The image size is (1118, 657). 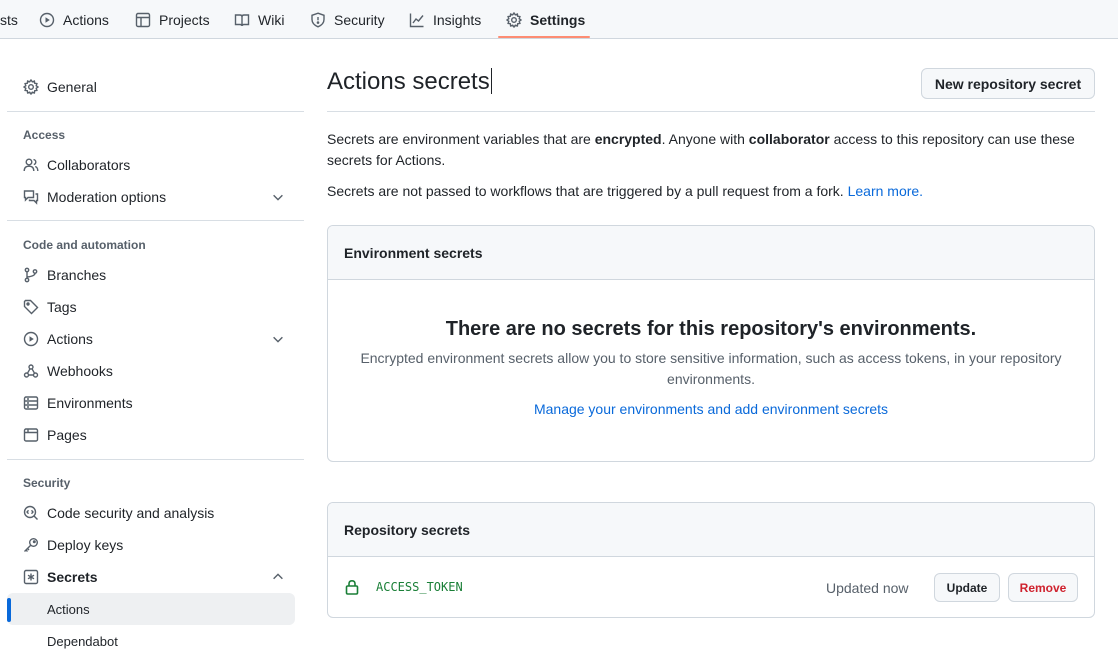 I want to click on text-cursor, so click(x=491, y=81).